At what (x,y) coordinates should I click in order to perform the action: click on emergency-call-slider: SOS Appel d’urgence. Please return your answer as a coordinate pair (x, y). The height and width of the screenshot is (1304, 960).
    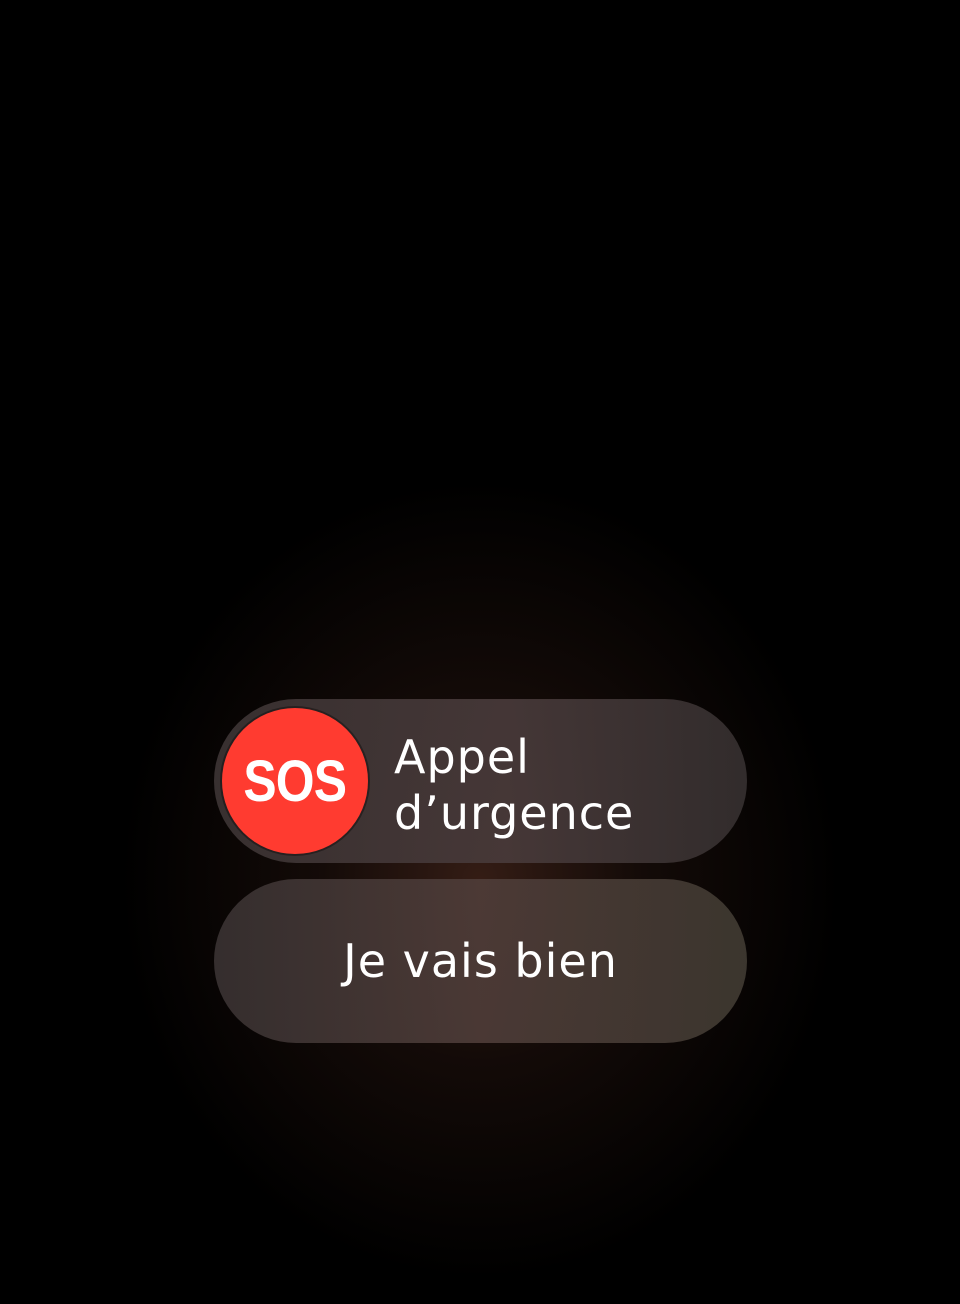
    Looking at the image, I should click on (480, 781).